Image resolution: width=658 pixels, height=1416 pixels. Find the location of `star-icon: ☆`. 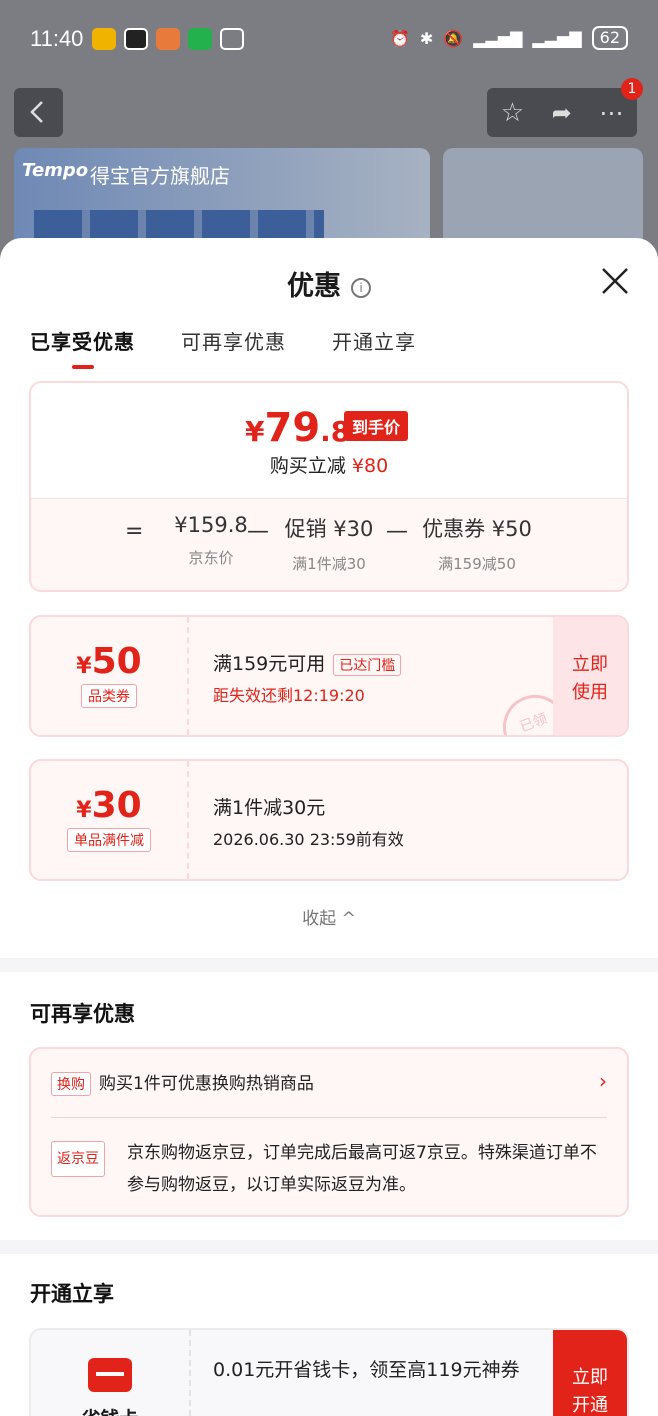

star-icon: ☆ is located at coordinates (512, 113).